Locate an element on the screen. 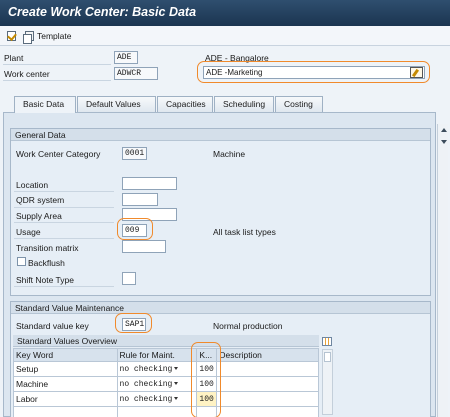 The height and width of the screenshot is (417, 450). backflush-label: Backflush is located at coordinates (46, 263).